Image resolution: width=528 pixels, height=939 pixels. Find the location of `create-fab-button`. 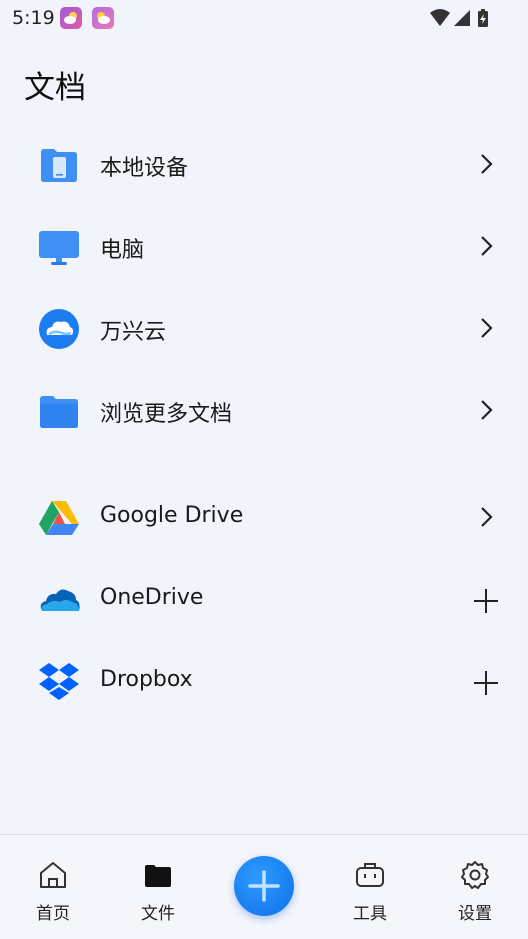

create-fab-button is located at coordinates (264, 886).